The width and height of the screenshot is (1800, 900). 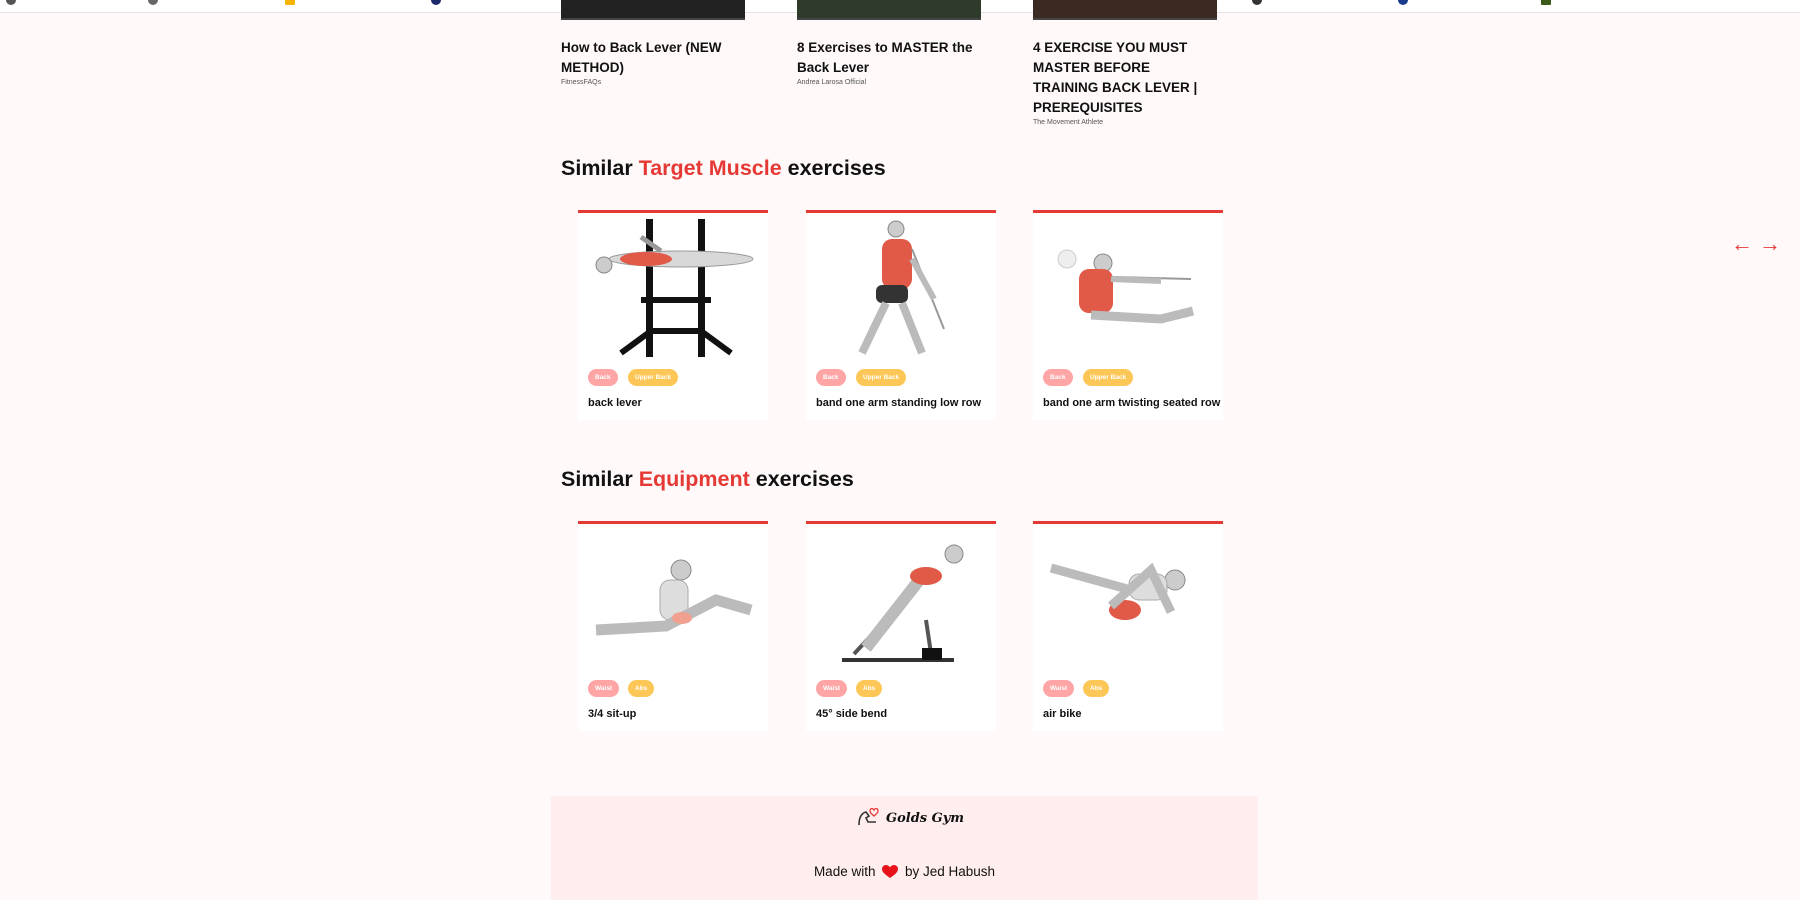 What do you see at coordinates (901, 287) in the screenshot?
I see `exercise-image-band-low-row` at bounding box center [901, 287].